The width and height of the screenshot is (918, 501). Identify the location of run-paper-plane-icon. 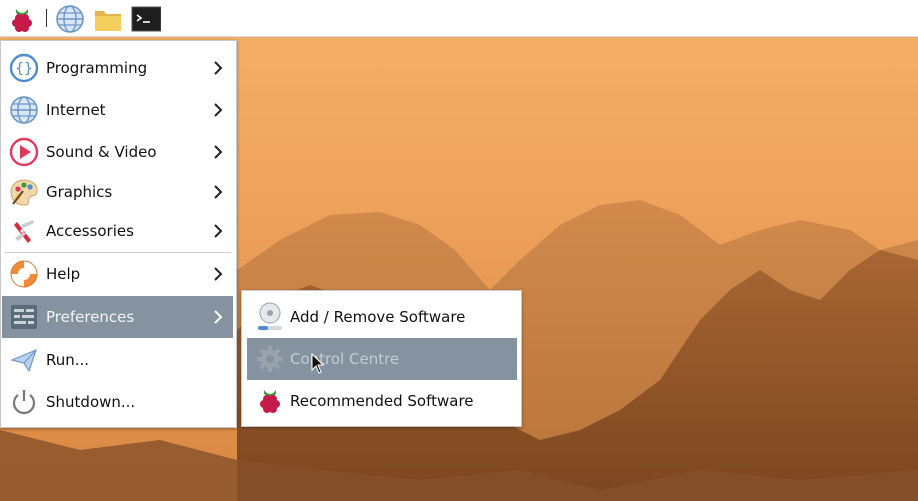
(23, 360).